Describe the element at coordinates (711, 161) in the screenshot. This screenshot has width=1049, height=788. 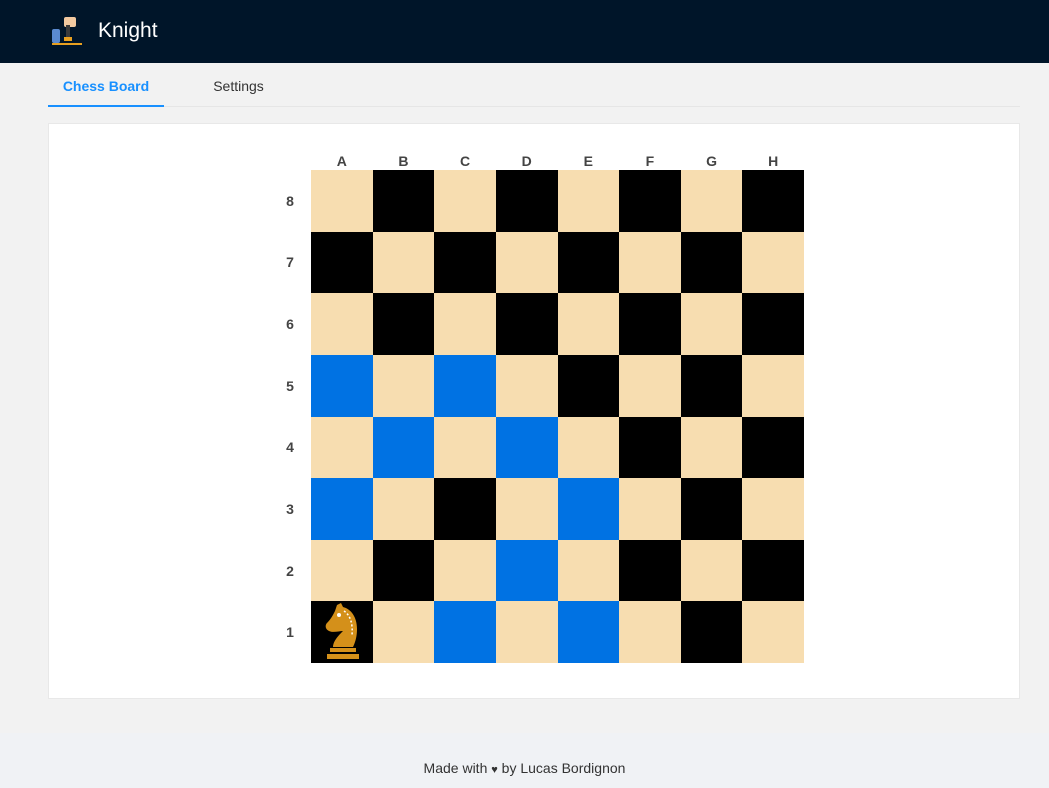
I see `file-label-g: G` at that location.